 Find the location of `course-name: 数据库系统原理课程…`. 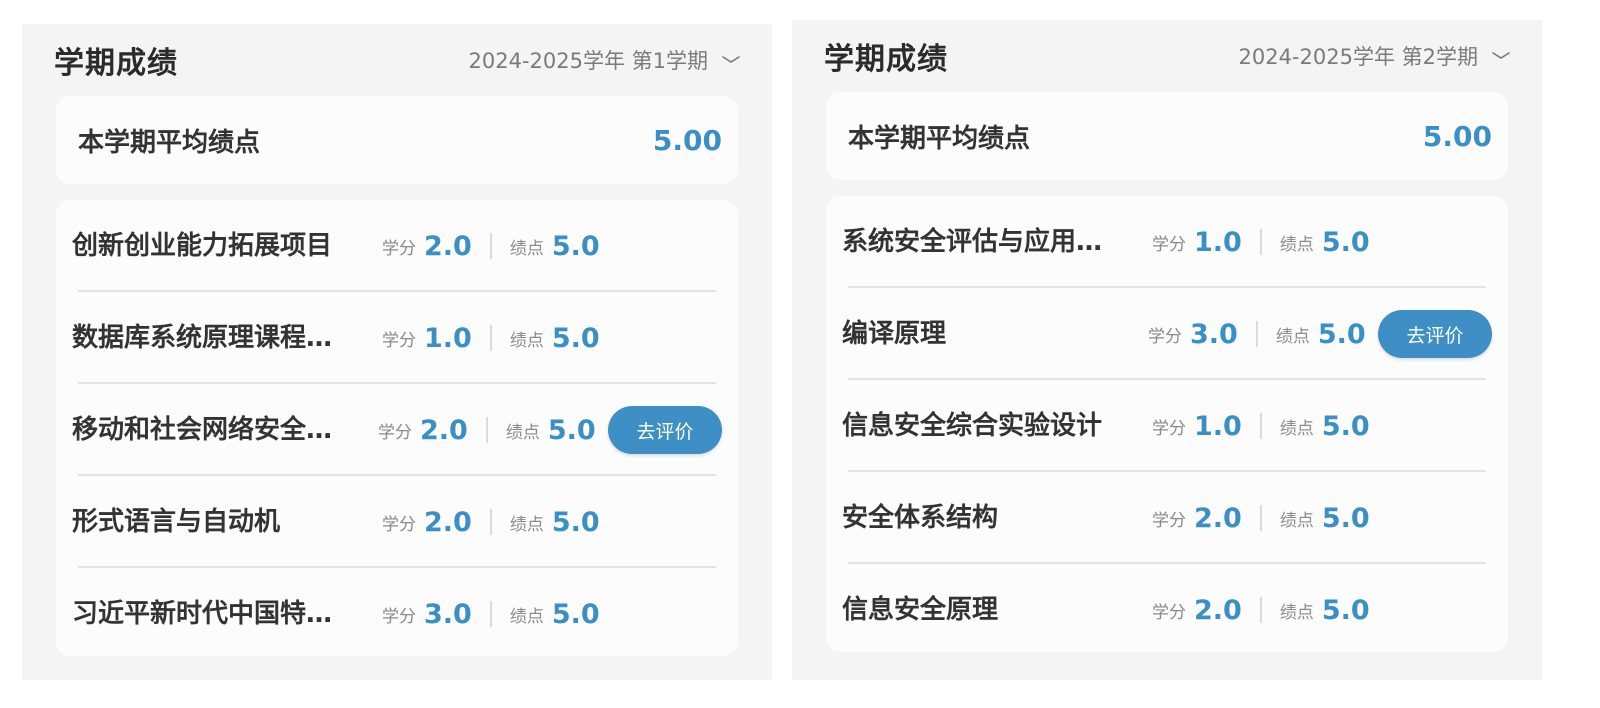

course-name: 数据库系统原理课程… is located at coordinates (202, 338).